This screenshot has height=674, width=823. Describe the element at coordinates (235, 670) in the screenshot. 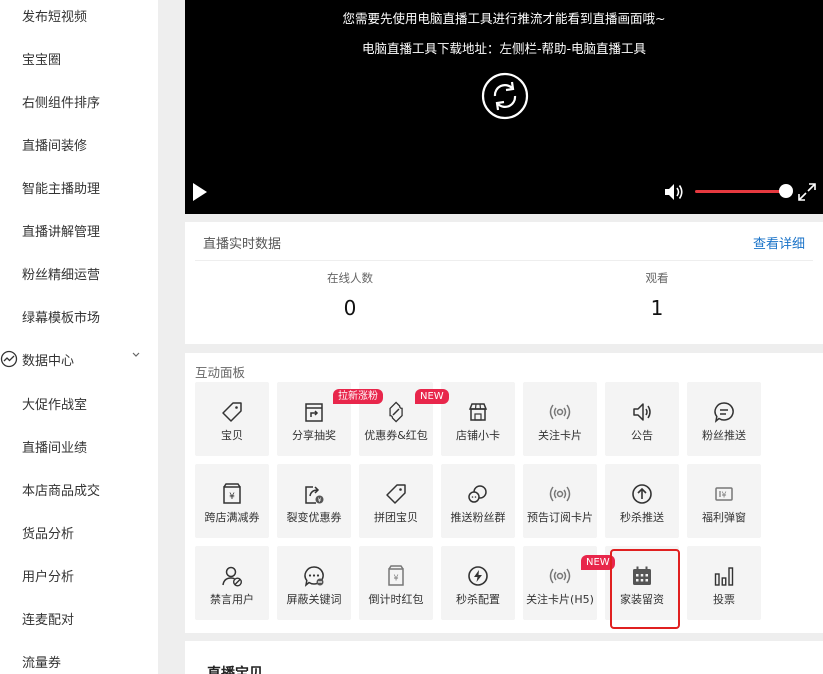

I see `section-title: 直播宝贝` at that location.